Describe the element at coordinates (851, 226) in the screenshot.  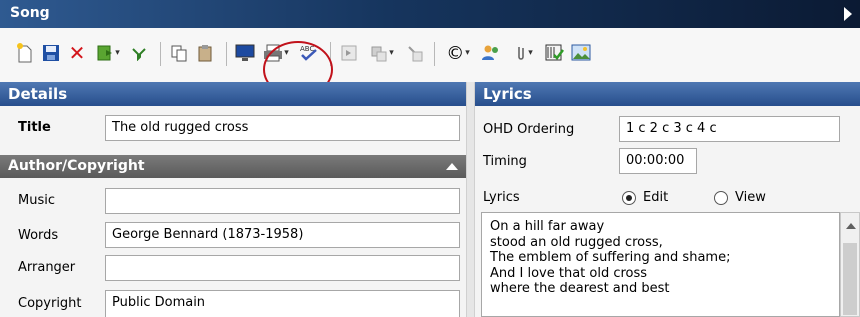
I see `scroll-up-icon` at that location.